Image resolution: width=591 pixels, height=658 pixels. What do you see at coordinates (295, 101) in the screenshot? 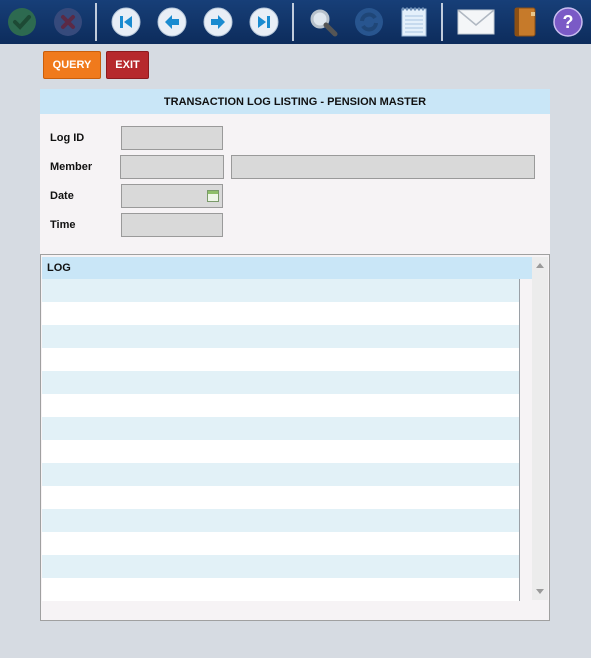
I see `form-title: TRANSACTION LOG LISTING - PENSION MASTER` at bounding box center [295, 101].